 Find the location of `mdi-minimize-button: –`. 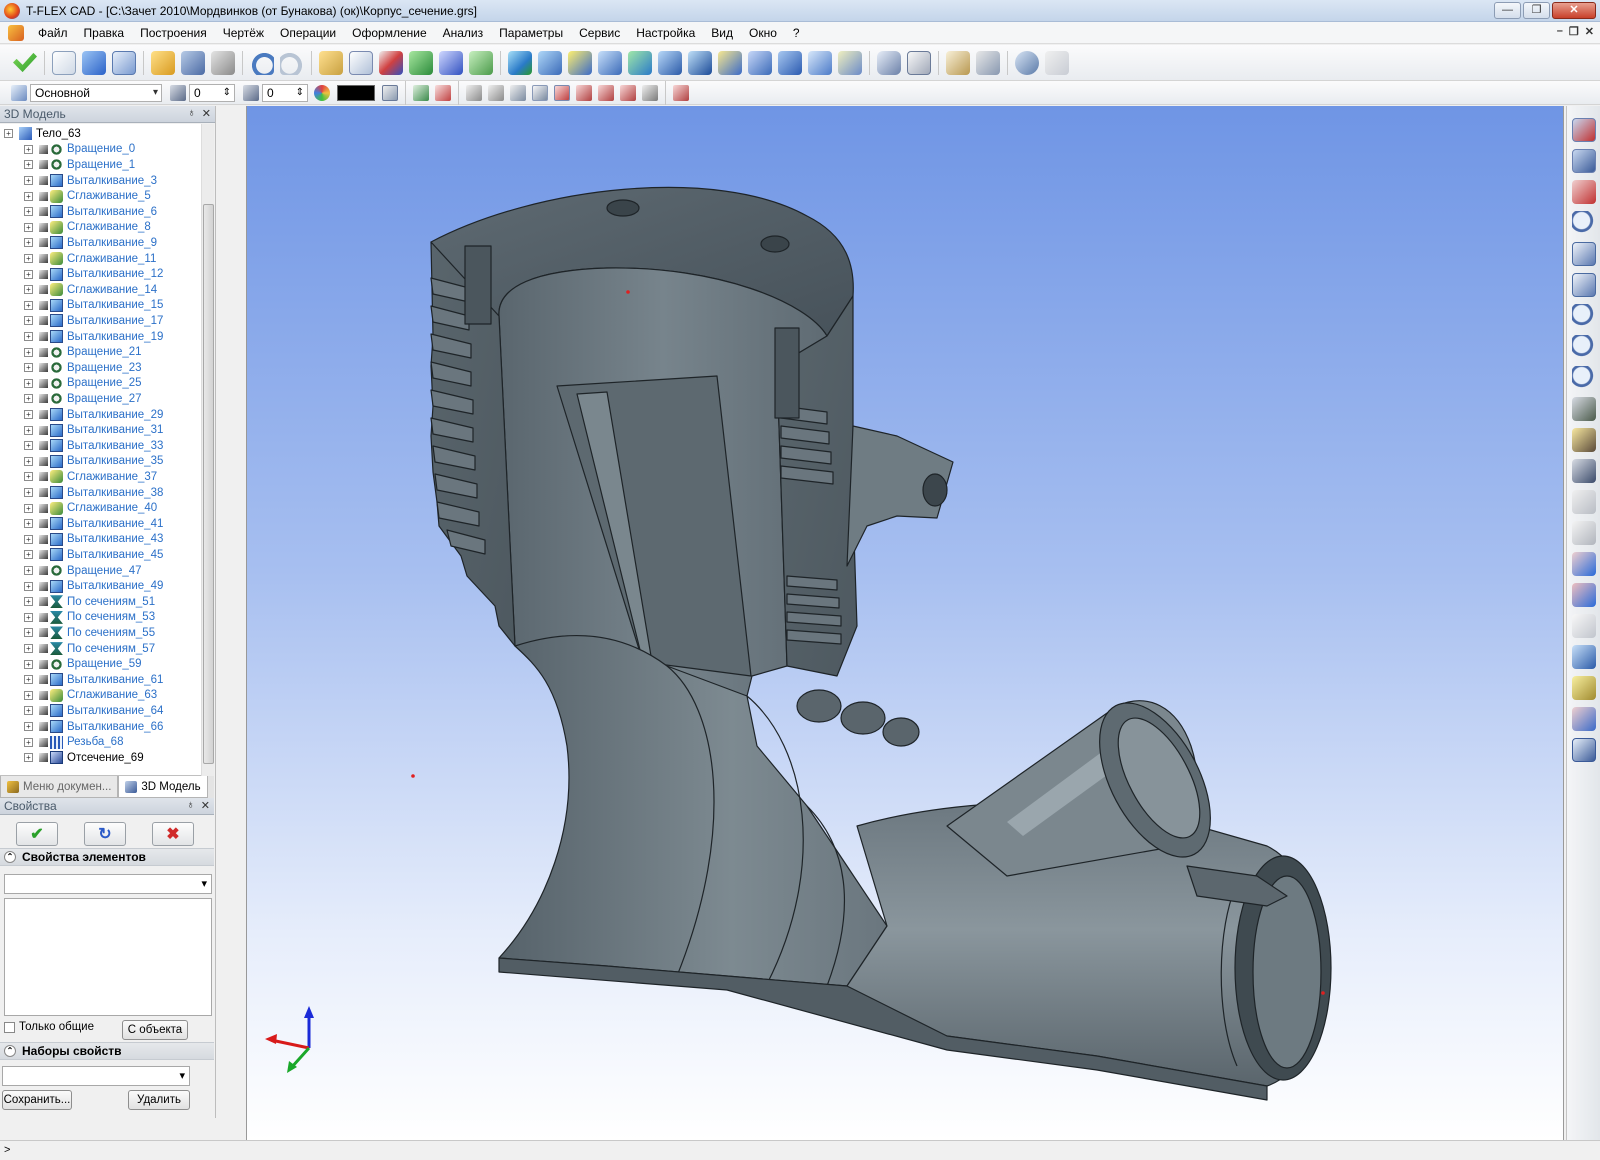

mdi-minimize-button: – is located at coordinates (1560, 31).